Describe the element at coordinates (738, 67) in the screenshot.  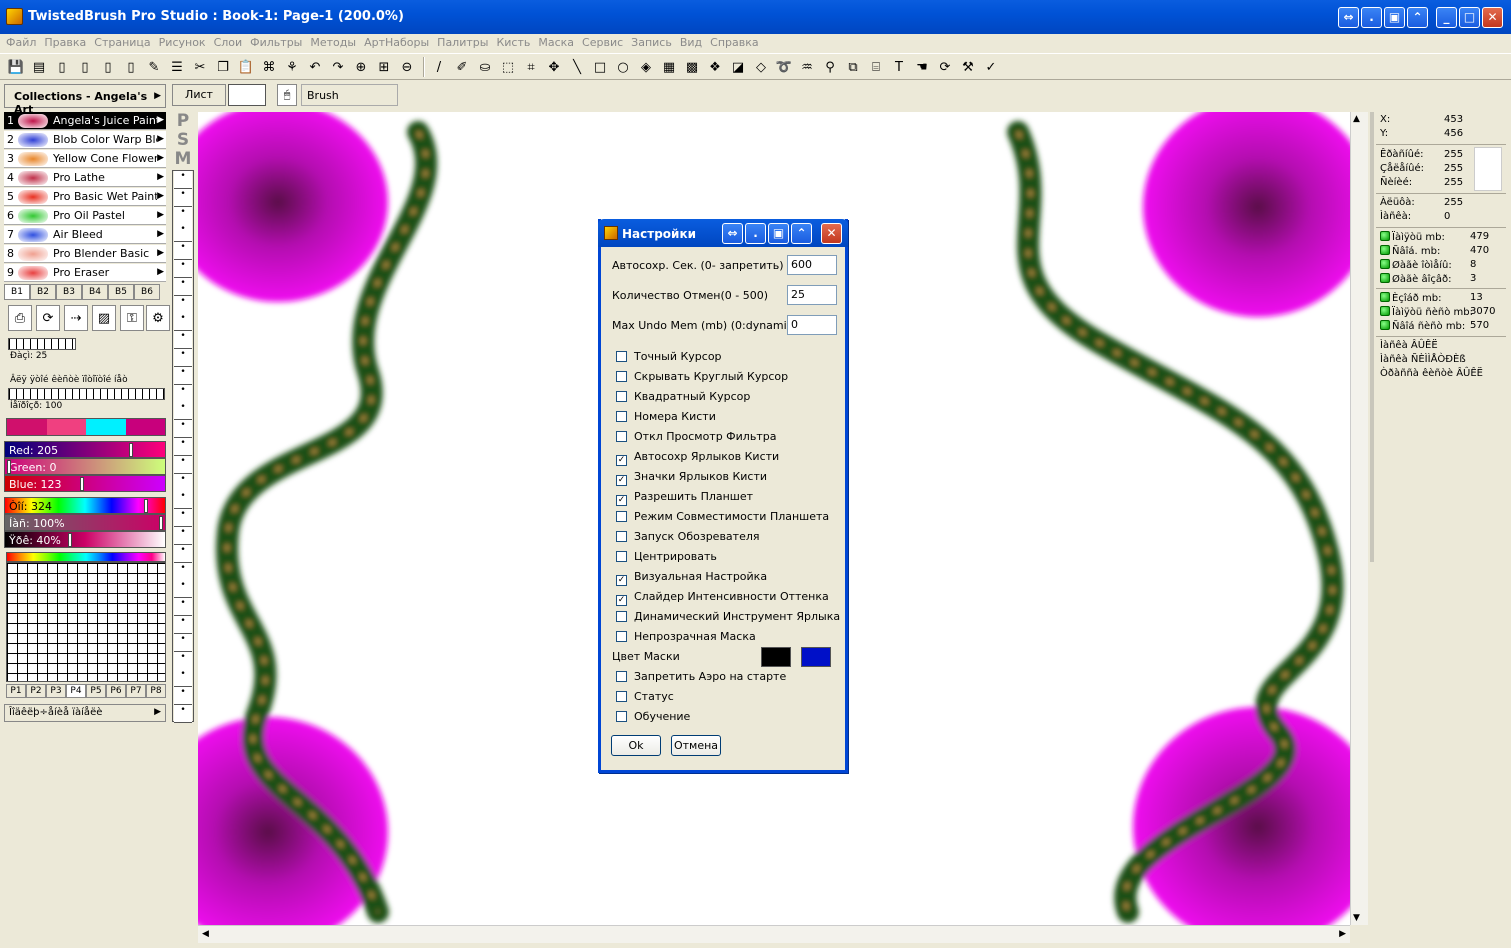
I see `chart-icon: ◪` at that location.